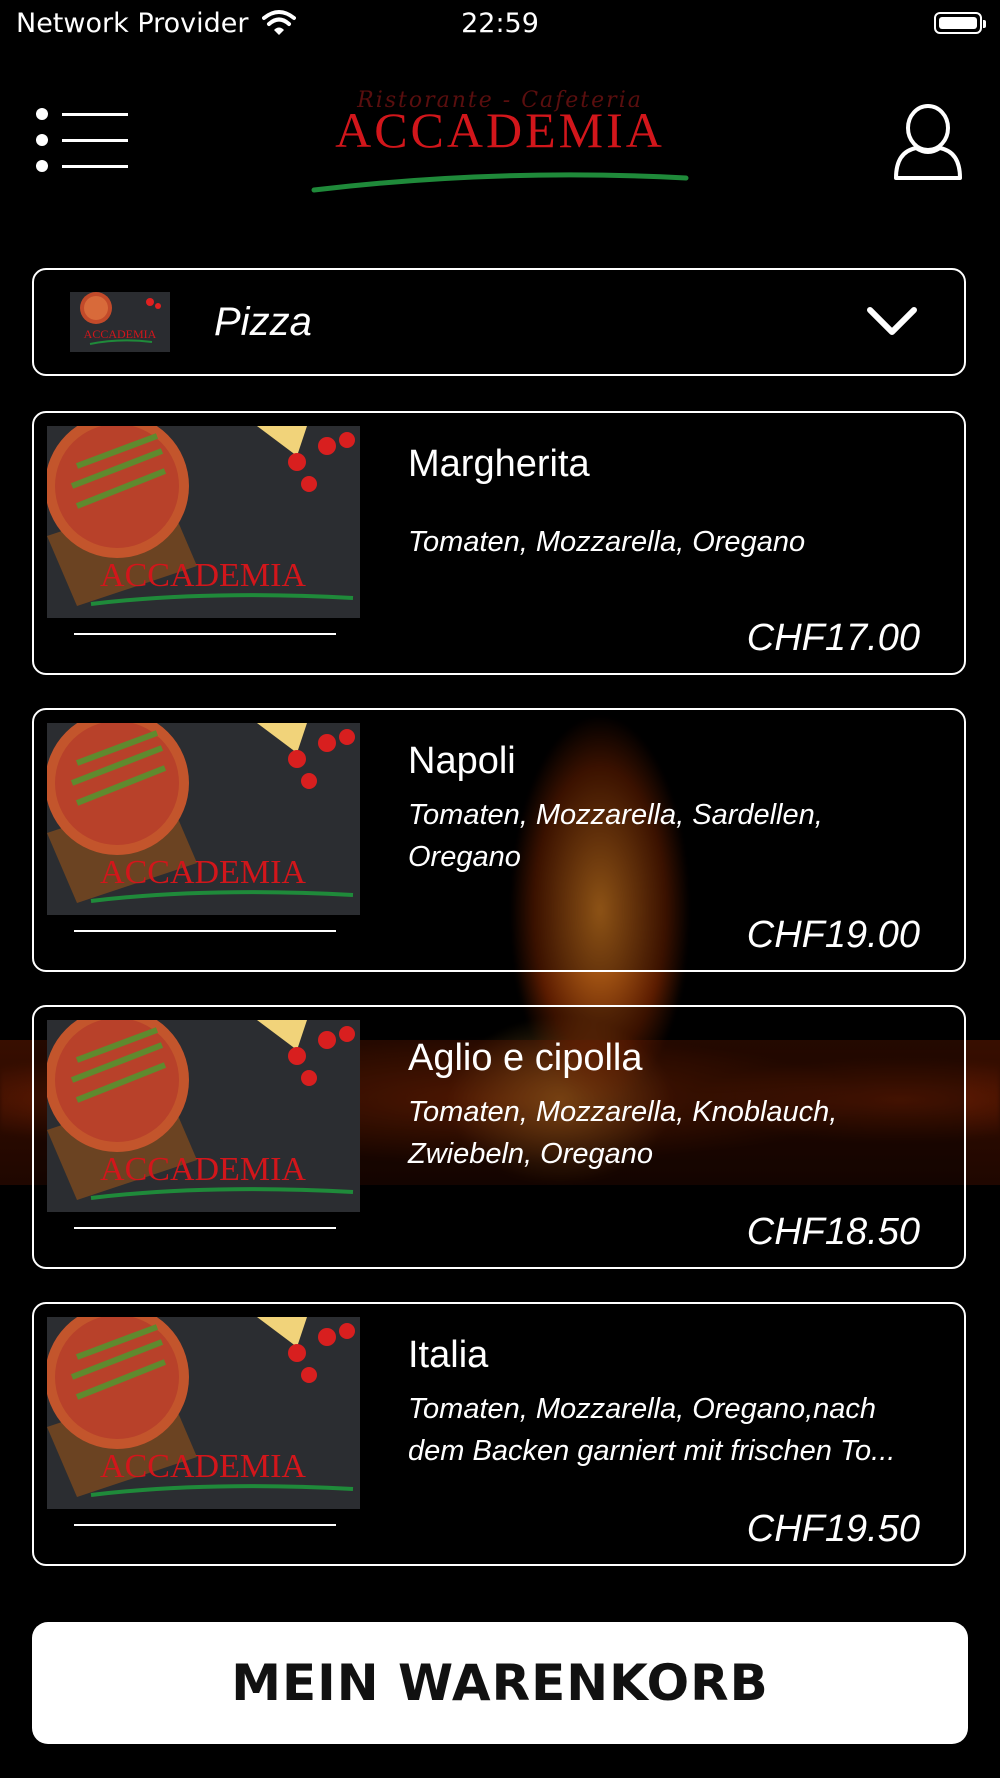  What do you see at coordinates (120, 322) in the screenshot?
I see `category-thumbnail: ACCADEMIA` at bounding box center [120, 322].